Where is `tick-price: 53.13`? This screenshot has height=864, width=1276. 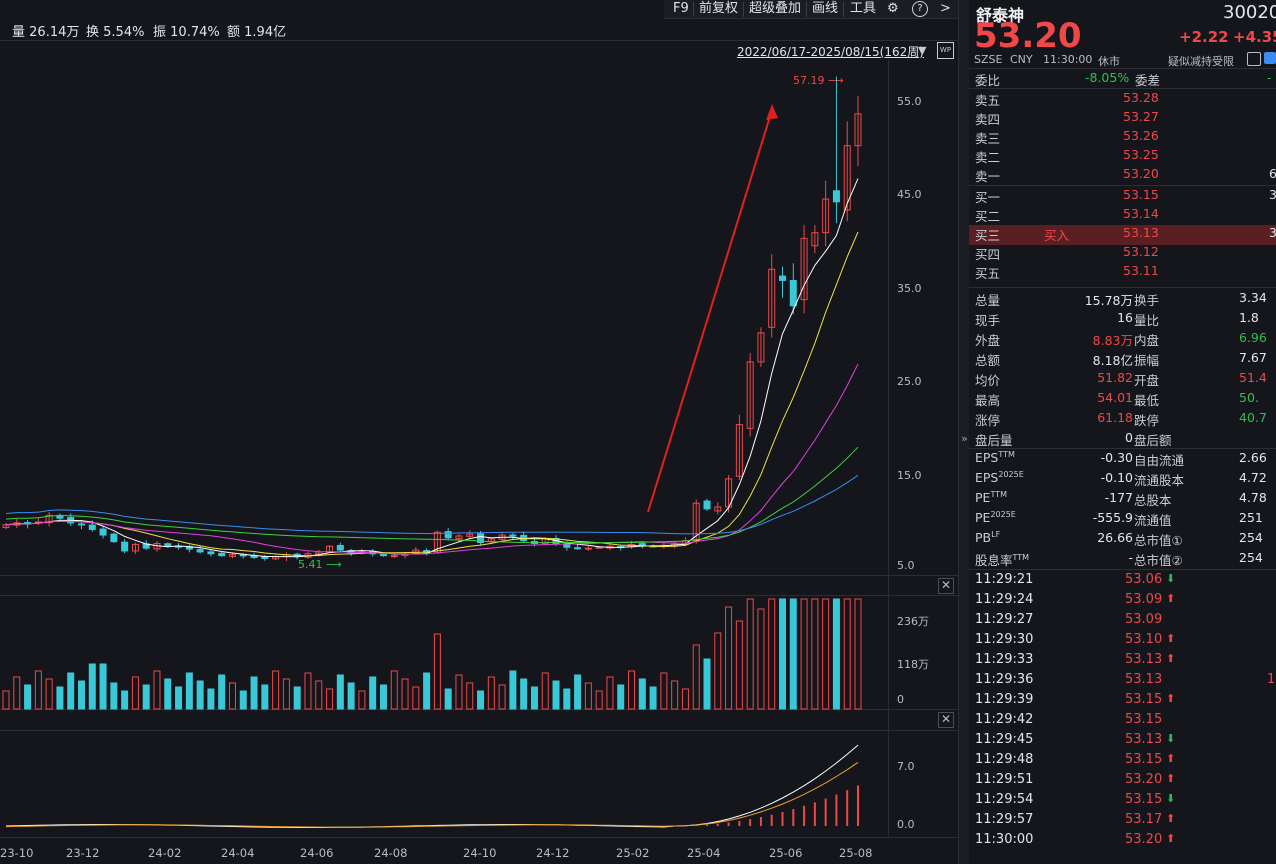 tick-price: 53.13 is located at coordinates (1144, 659).